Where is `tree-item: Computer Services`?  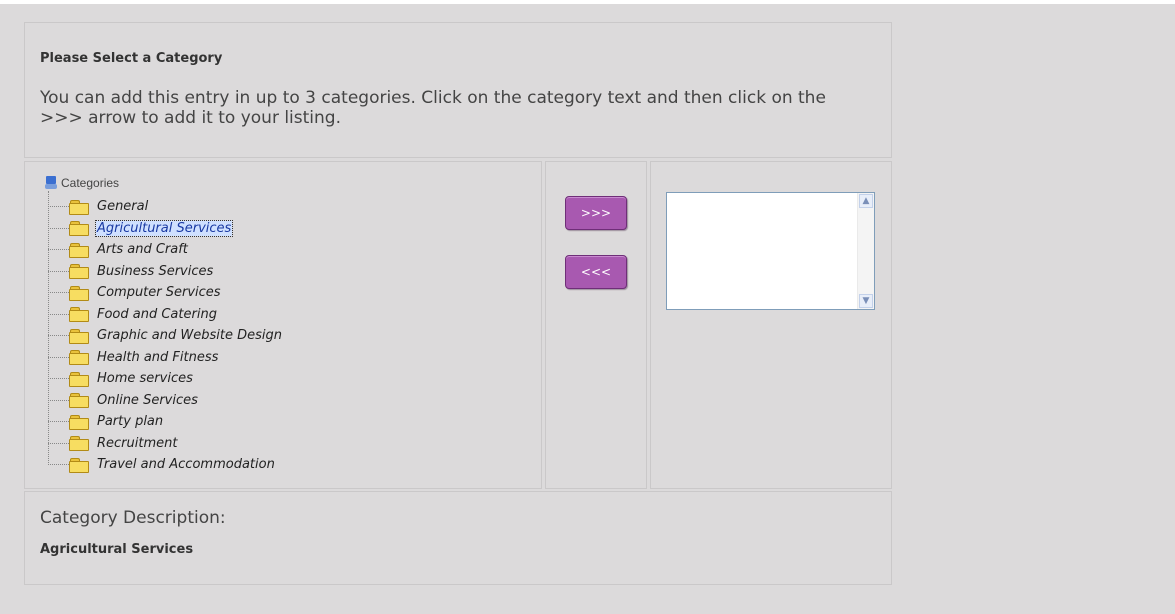 tree-item: Computer Services is located at coordinates (165, 293).